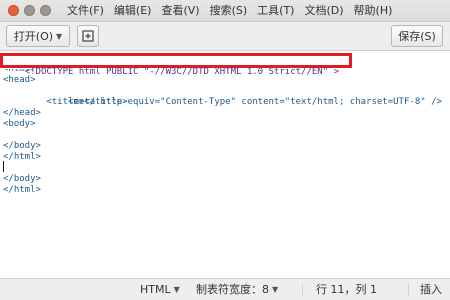 This screenshot has height=300, width=450. What do you see at coordinates (373, 11) in the screenshot?
I see `menu-help: 帮助(H)` at bounding box center [373, 11].